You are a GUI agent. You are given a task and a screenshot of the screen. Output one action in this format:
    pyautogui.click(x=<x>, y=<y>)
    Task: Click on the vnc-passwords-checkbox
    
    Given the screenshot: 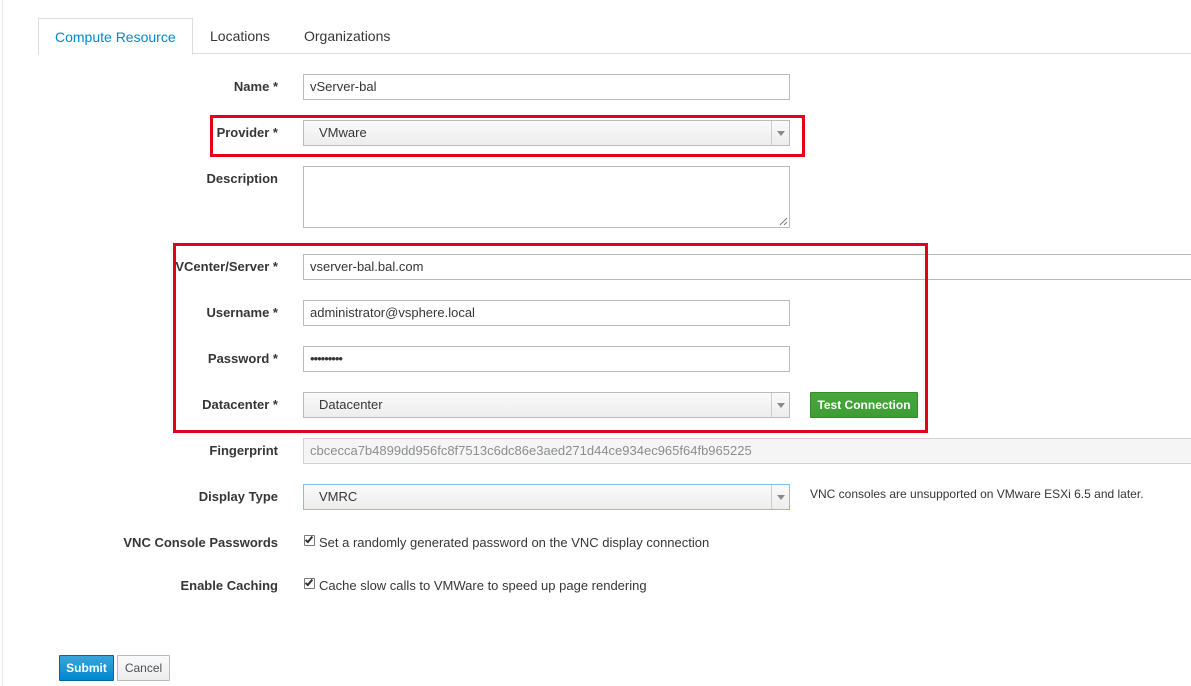 What is the action you would take?
    pyautogui.click(x=309, y=540)
    